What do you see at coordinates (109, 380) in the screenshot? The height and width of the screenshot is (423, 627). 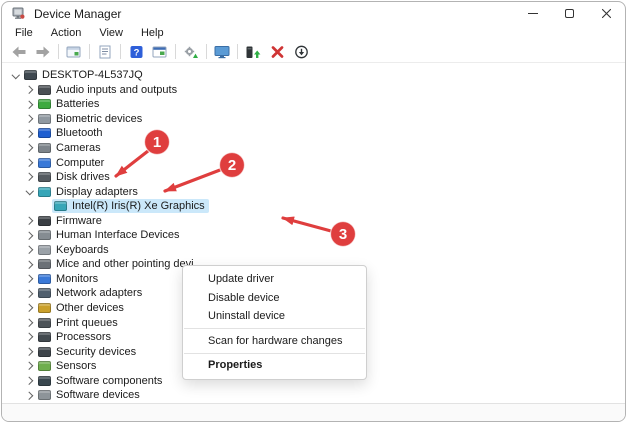 I see `tree-item-label: Software components` at bounding box center [109, 380].